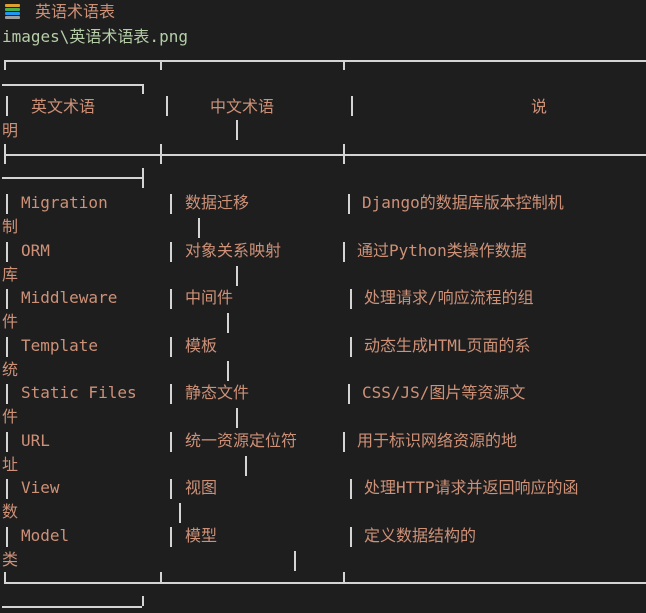  What do you see at coordinates (242, 106) in the screenshot?
I see `header-chinese-term: 中文术语` at bounding box center [242, 106].